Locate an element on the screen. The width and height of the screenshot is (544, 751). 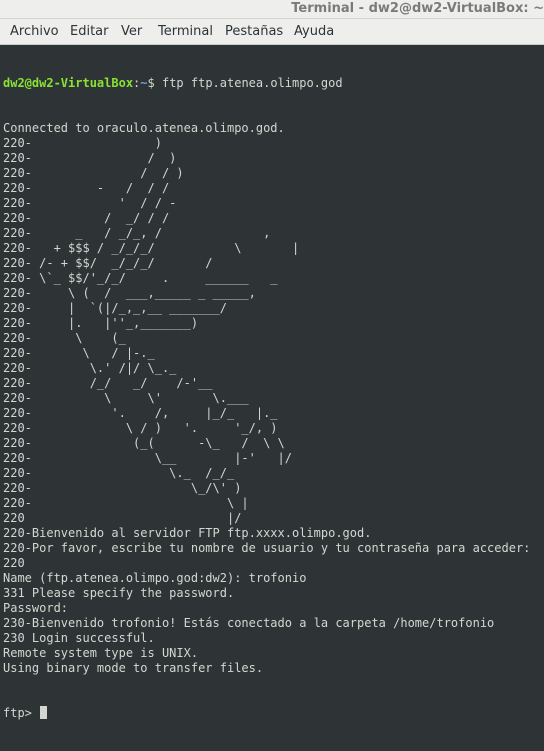
output-line: 220 |/ is located at coordinates (122, 518).